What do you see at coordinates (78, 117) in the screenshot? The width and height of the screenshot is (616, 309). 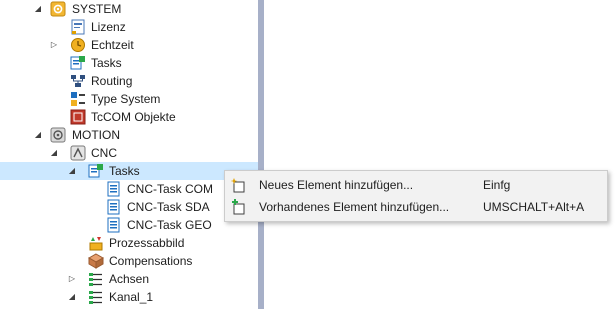 I see `tccom-icon` at bounding box center [78, 117].